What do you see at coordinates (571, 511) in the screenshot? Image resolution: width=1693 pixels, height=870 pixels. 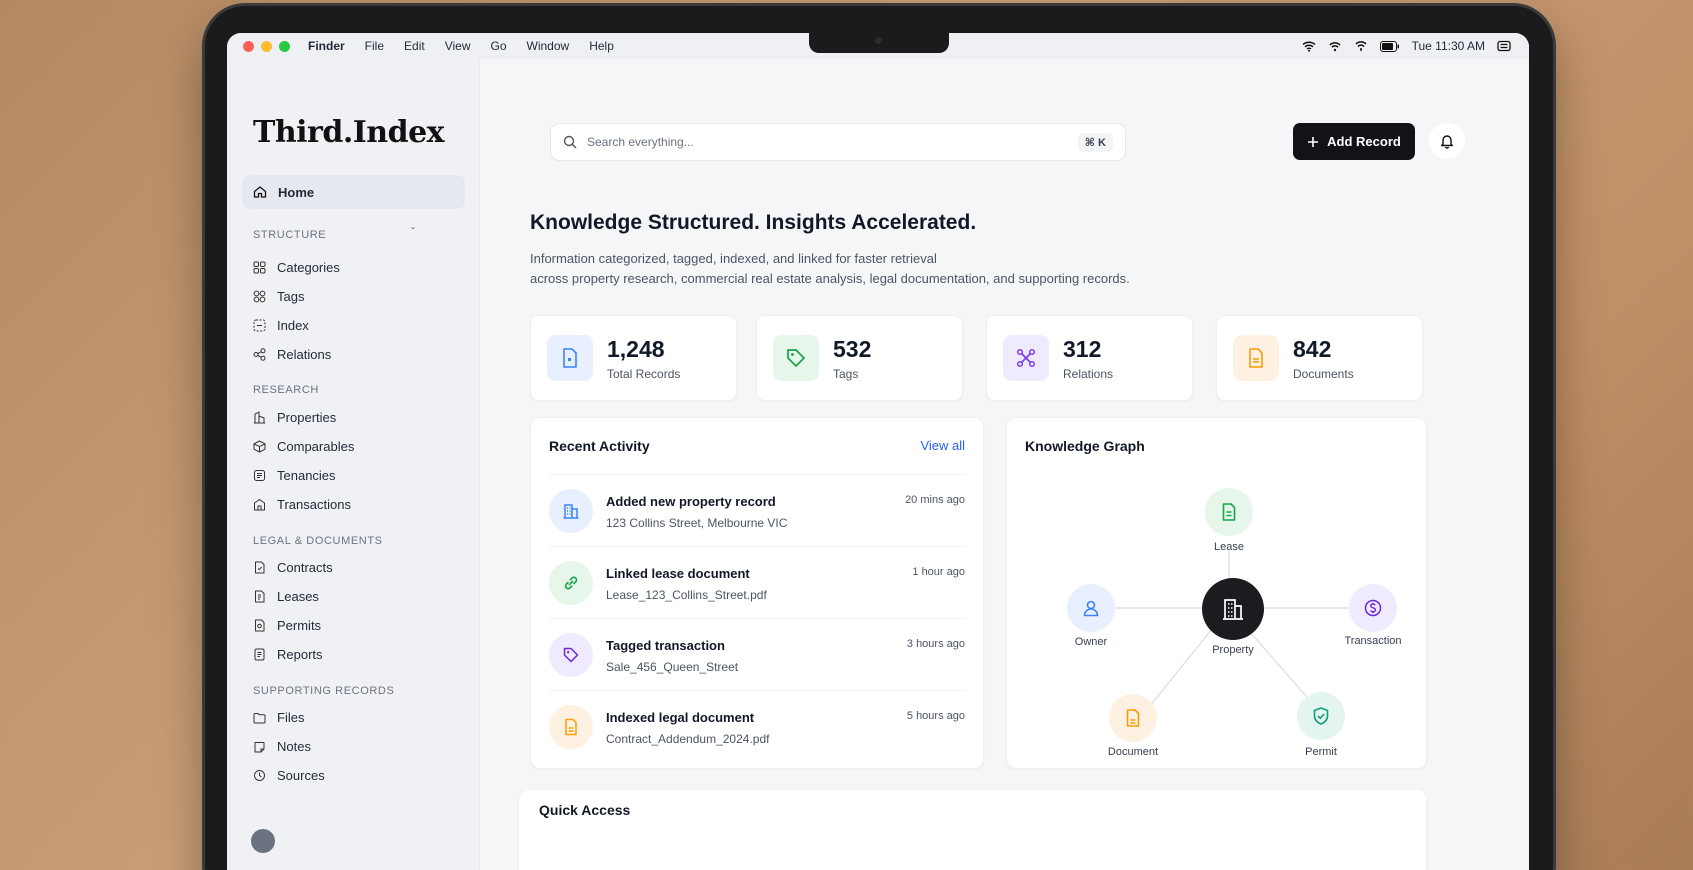 I see `activity-icon-box` at bounding box center [571, 511].